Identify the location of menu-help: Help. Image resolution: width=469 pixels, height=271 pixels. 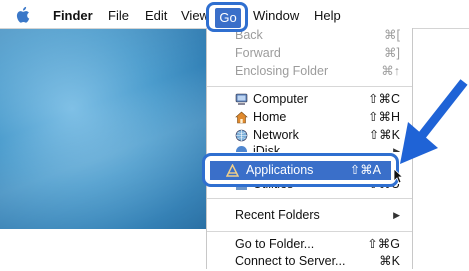
(327, 14).